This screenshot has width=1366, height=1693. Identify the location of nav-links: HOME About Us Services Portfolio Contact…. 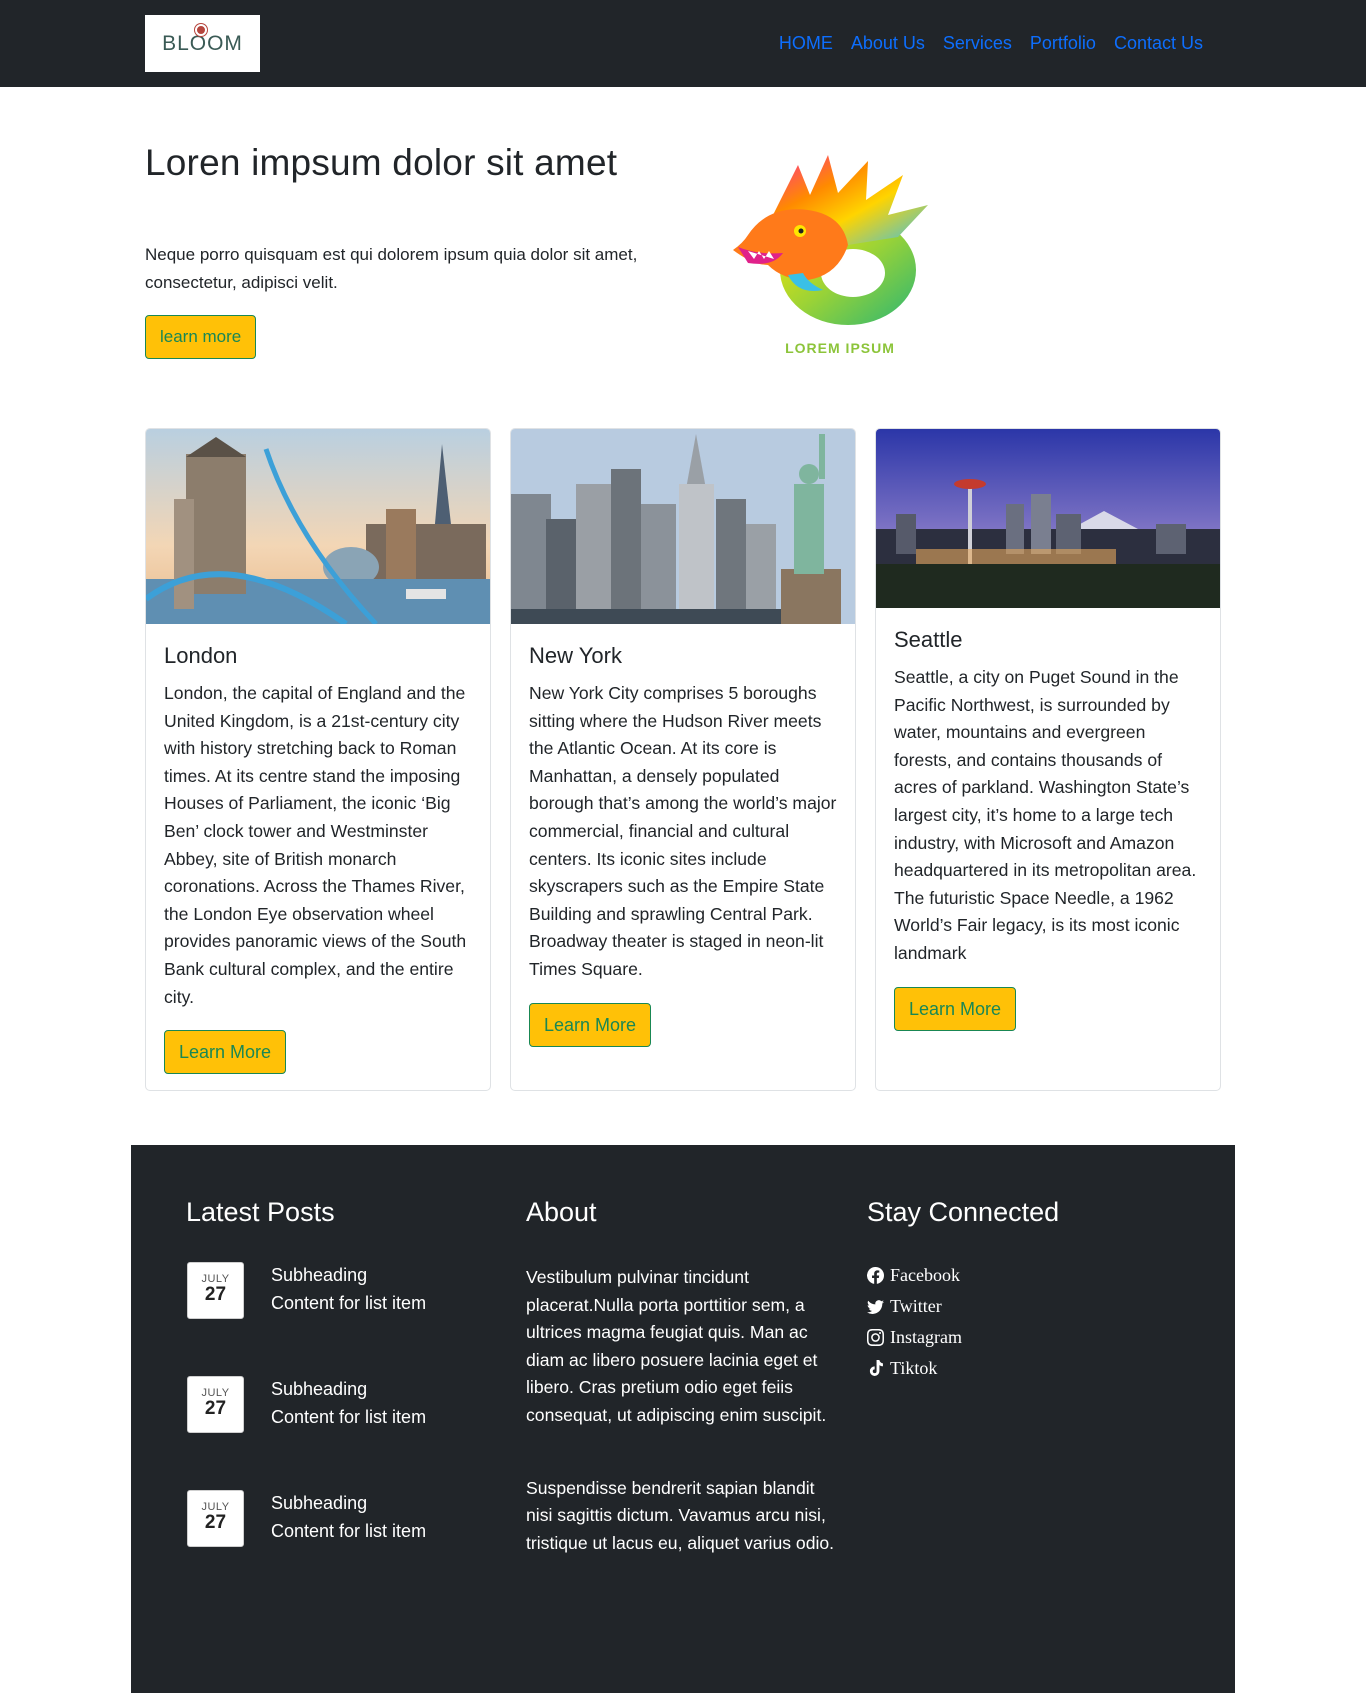
(991, 43).